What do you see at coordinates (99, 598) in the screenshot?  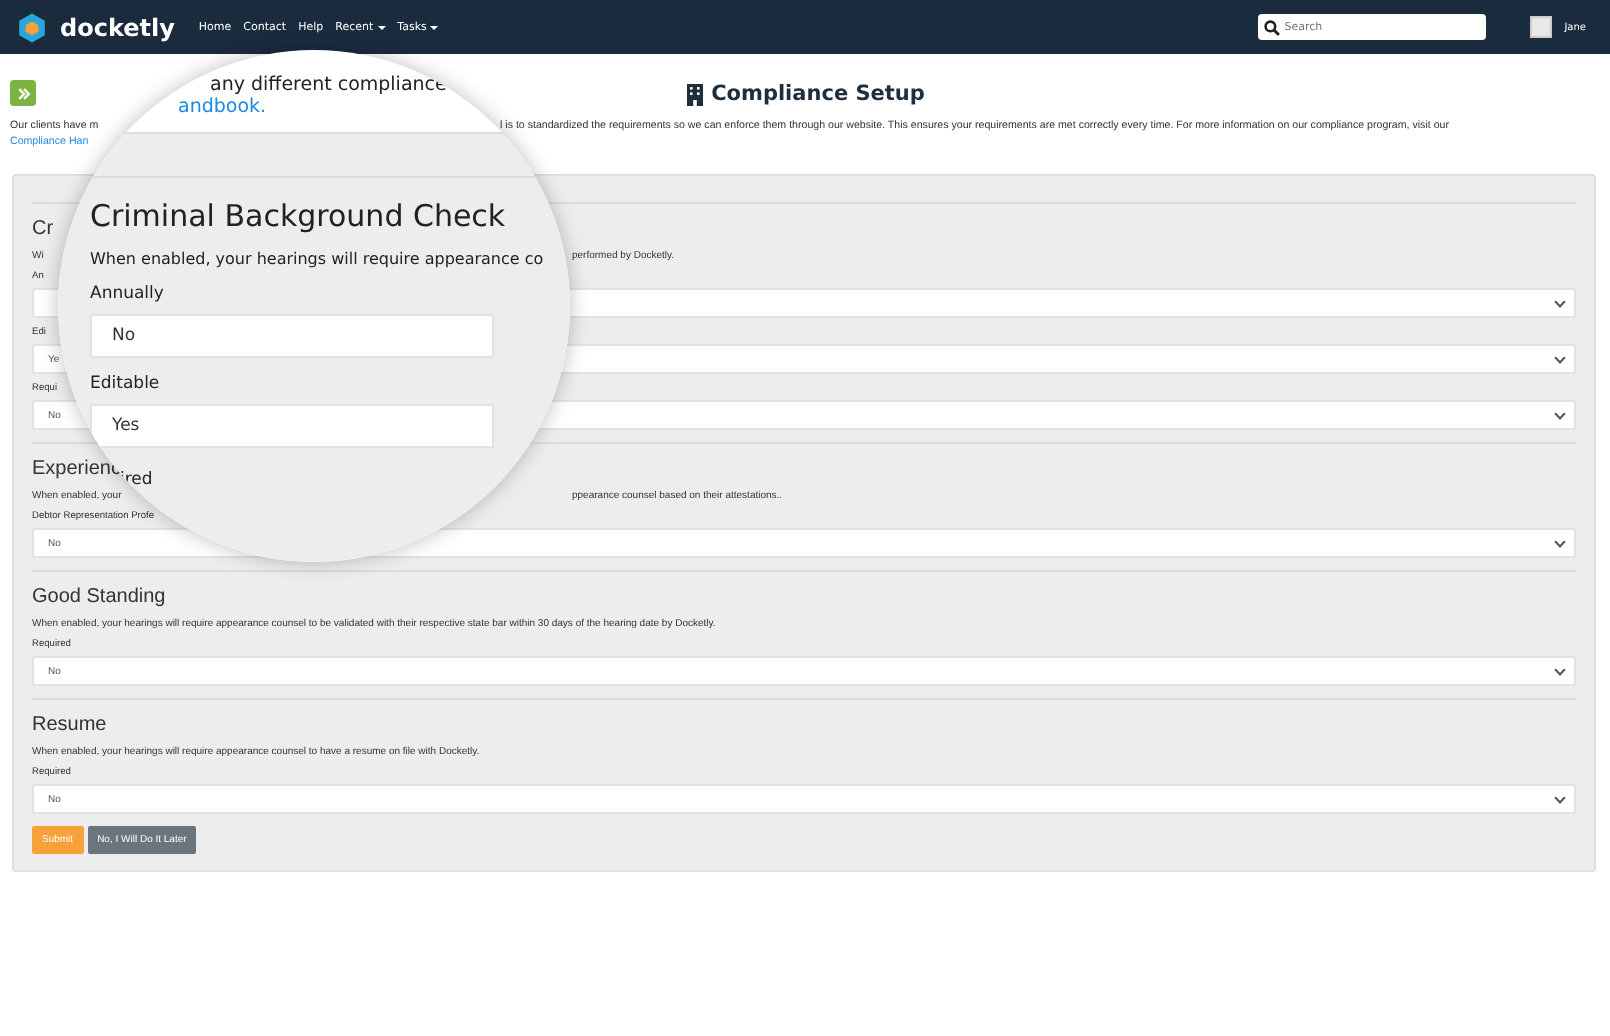 I see `section-title: Good Standing` at bounding box center [99, 598].